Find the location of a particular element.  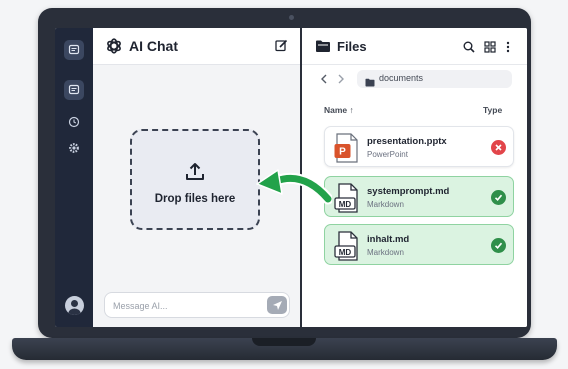

send-button is located at coordinates (277, 305).